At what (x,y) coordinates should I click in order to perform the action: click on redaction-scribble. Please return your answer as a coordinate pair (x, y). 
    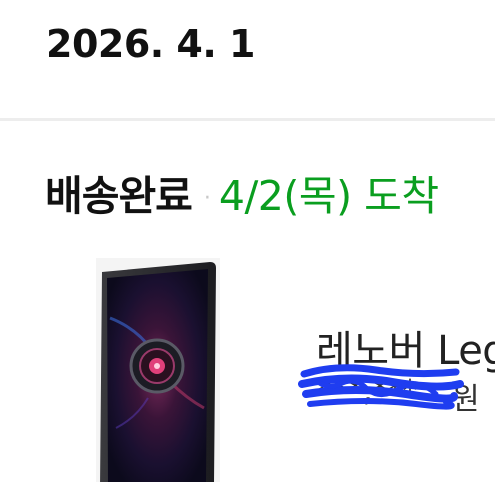
    Looking at the image, I should click on (381, 387).